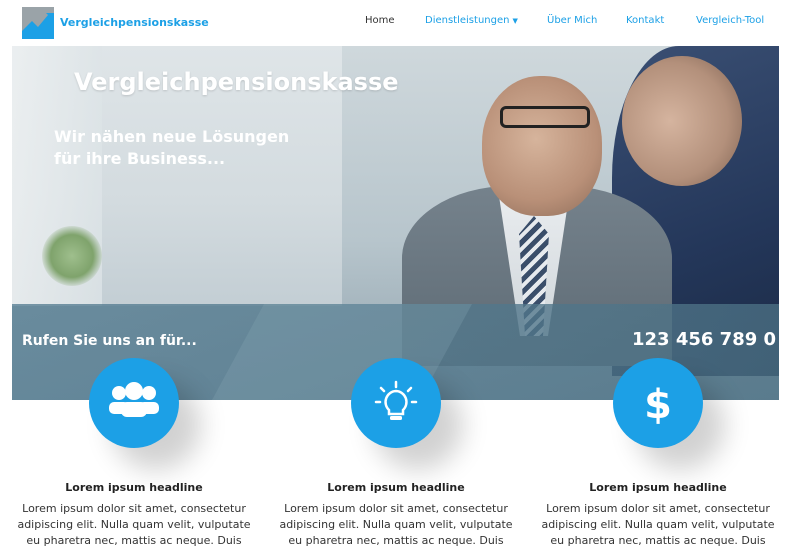  I want to click on hero-person-head, so click(542, 146).